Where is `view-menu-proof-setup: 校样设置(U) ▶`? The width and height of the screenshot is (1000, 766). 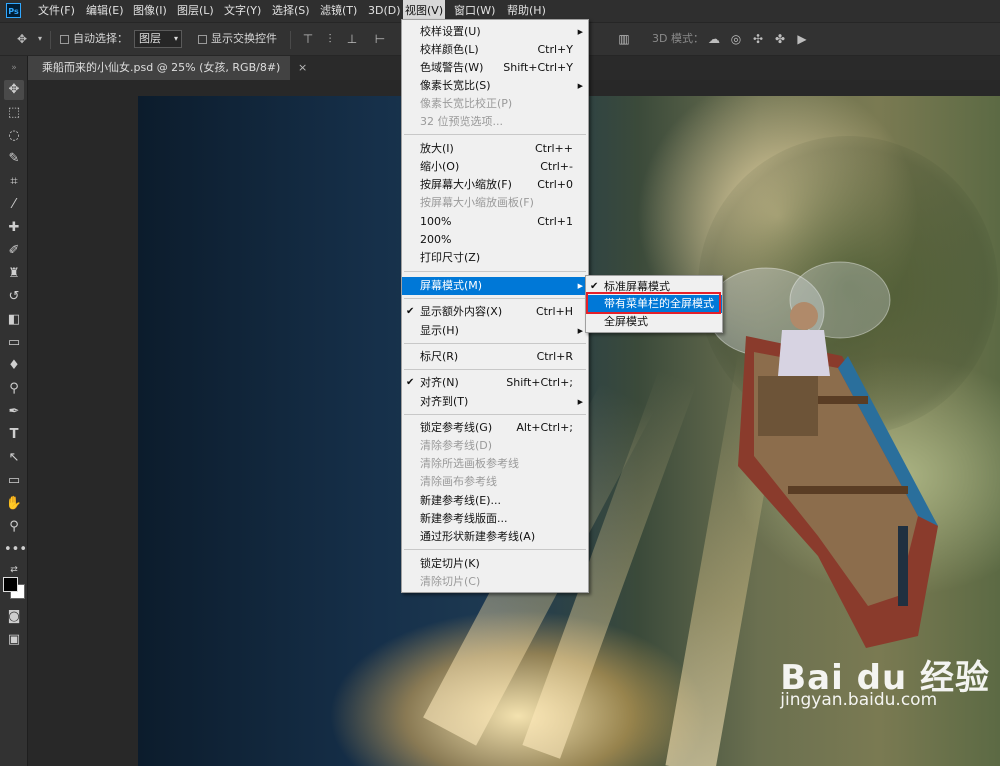 view-menu-proof-setup: 校样设置(U) ▶ is located at coordinates (495, 32).